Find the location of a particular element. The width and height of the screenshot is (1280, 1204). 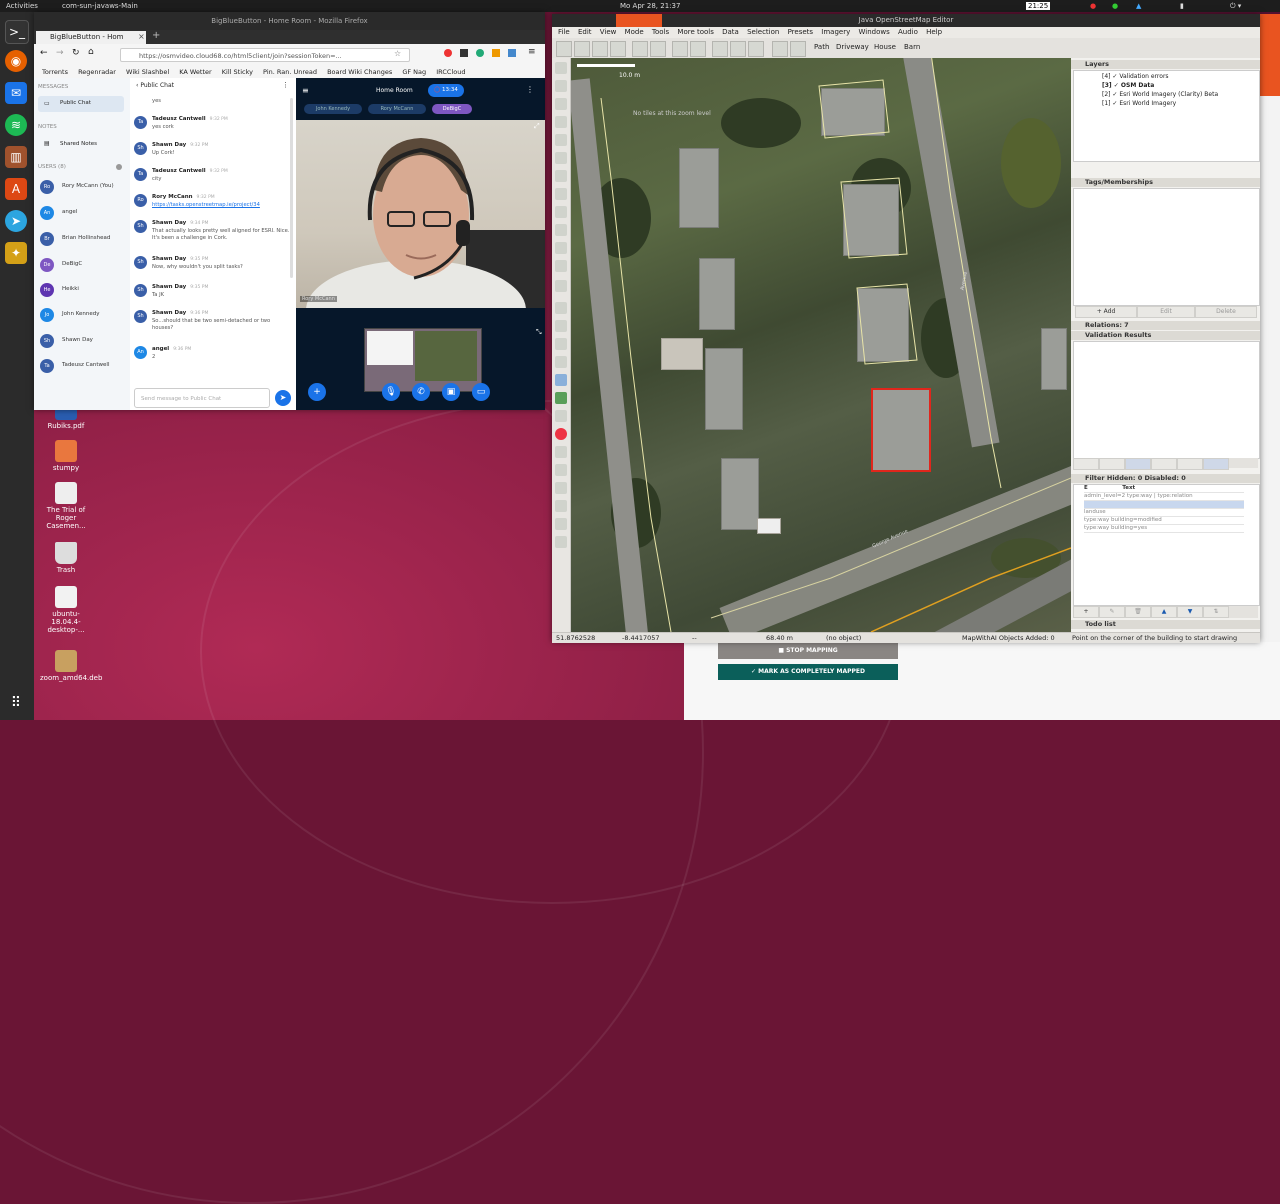

todo-icon is located at coordinates (561, 488).